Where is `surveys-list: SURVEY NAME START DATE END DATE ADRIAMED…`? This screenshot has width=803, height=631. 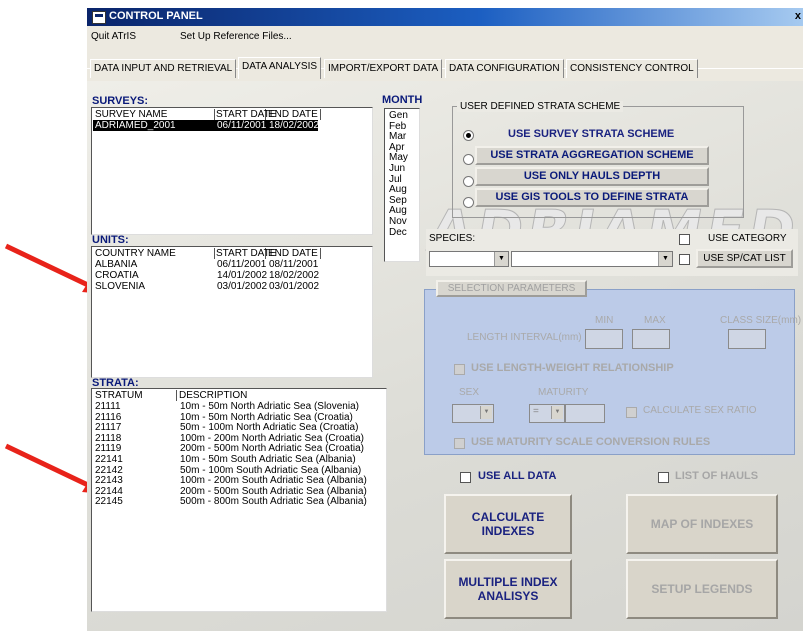 surveys-list: SURVEY NAME START DATE END DATE ADRIAMED… is located at coordinates (232, 171).